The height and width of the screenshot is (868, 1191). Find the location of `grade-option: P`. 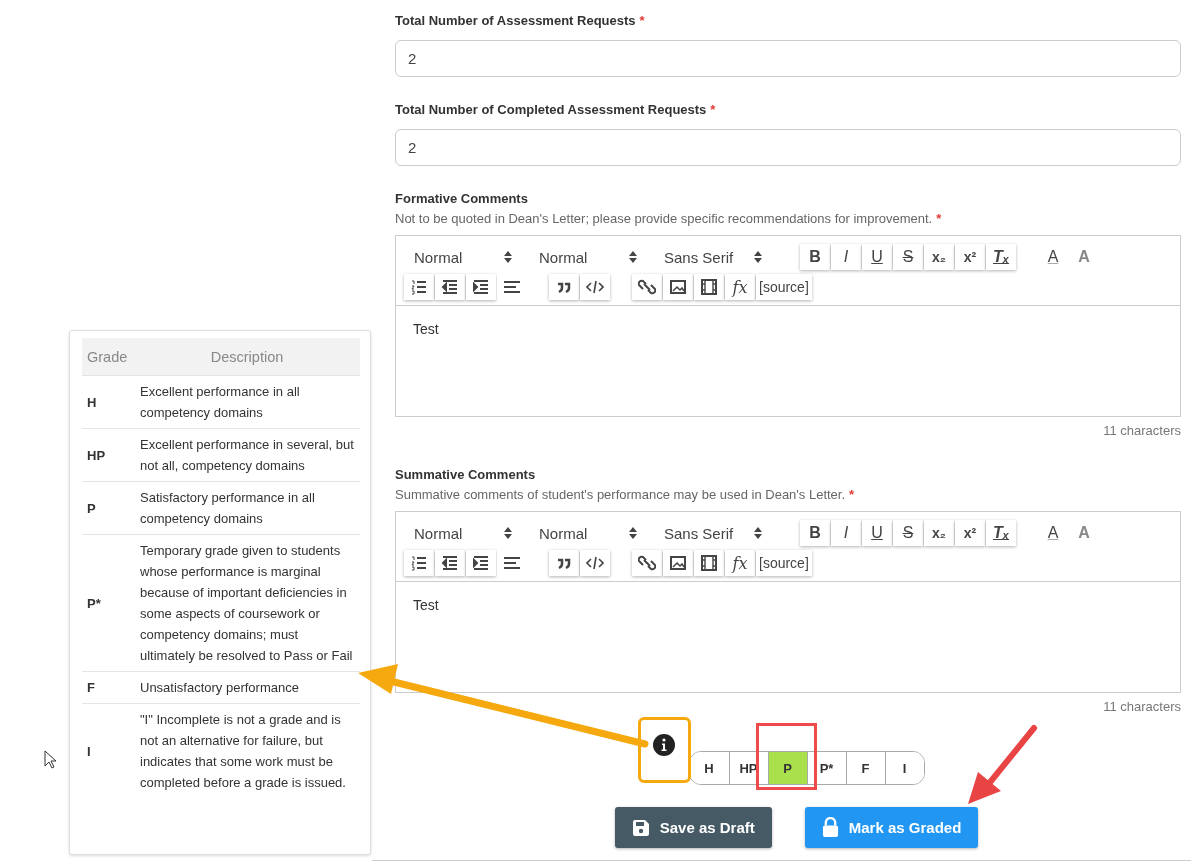

grade-option: P is located at coordinates (787, 768).